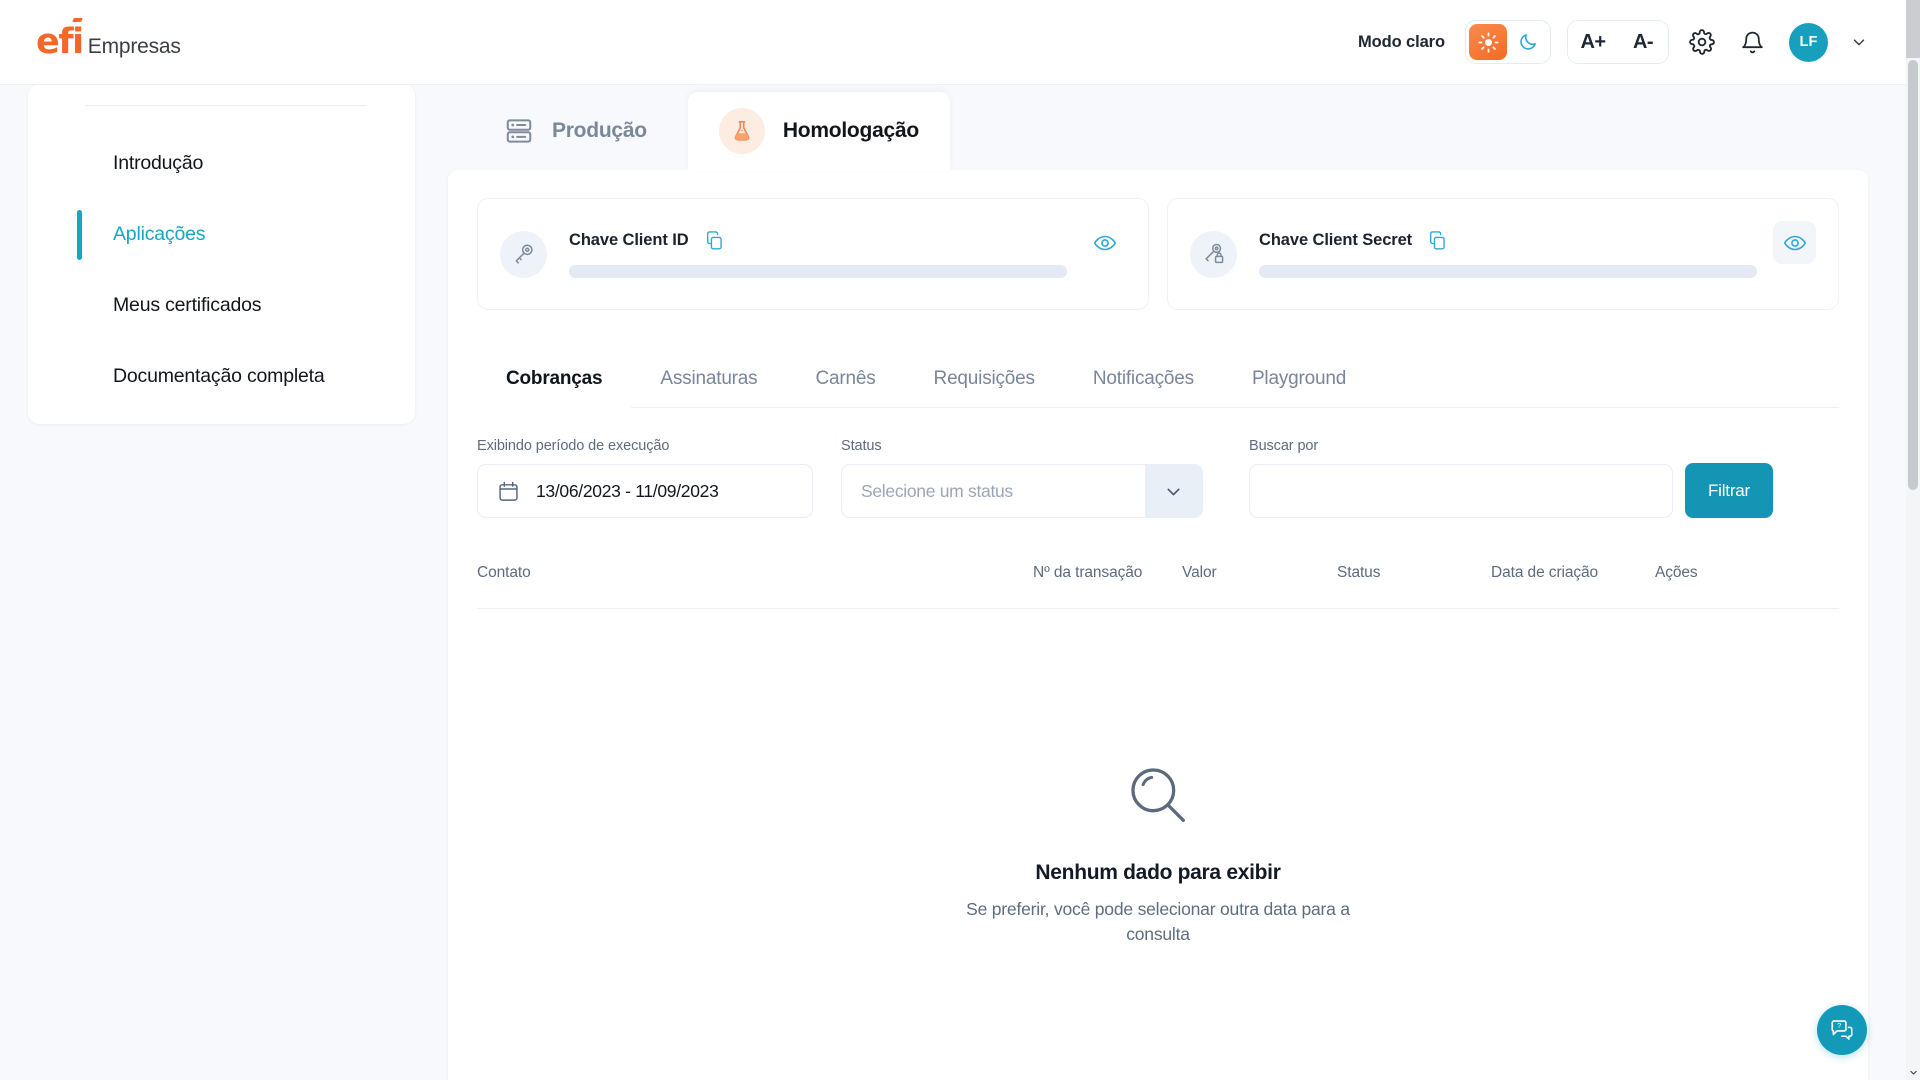  I want to click on column-header-contato: Contato, so click(504, 572).